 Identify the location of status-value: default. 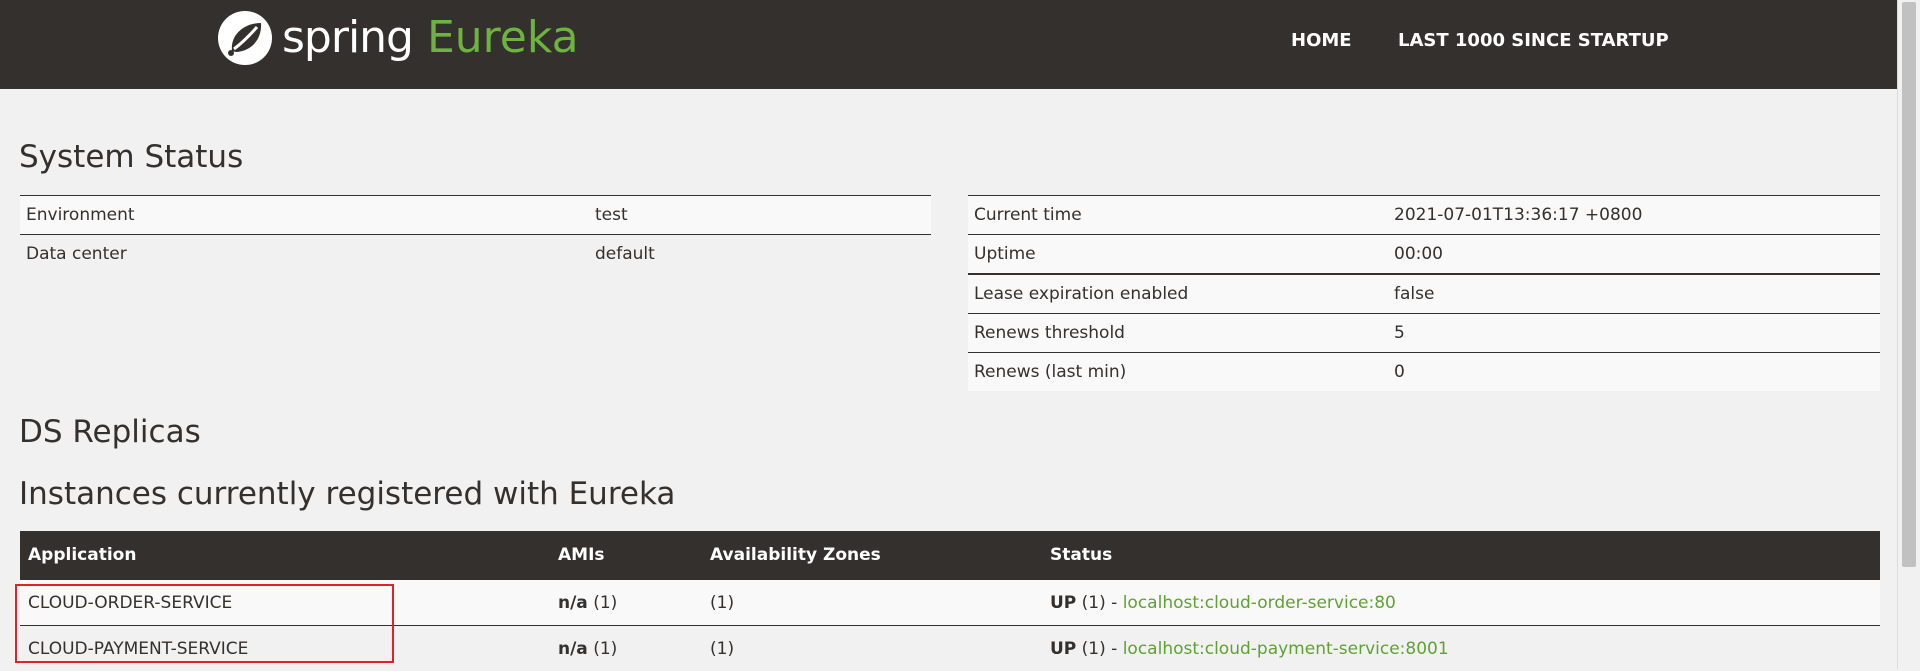
(760, 254).